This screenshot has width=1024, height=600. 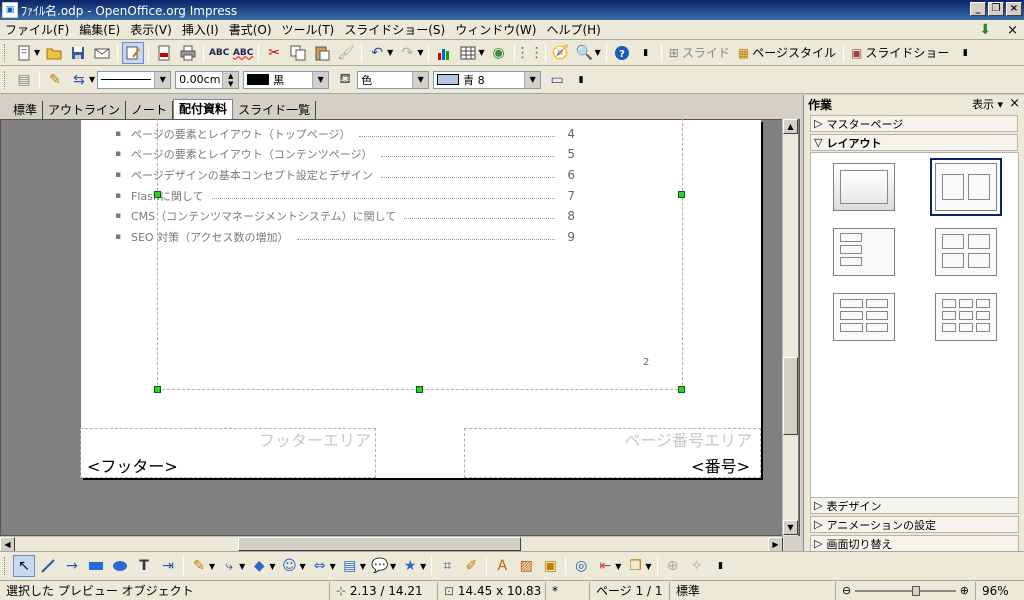 I want to click on layout-four-slides, so click(x=966, y=252).